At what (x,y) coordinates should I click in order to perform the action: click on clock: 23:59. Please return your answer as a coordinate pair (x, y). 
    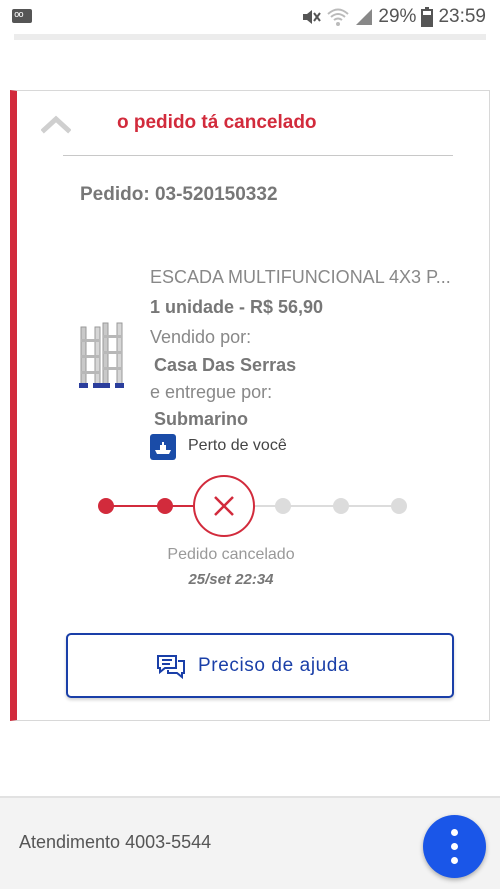
    Looking at the image, I should click on (462, 16).